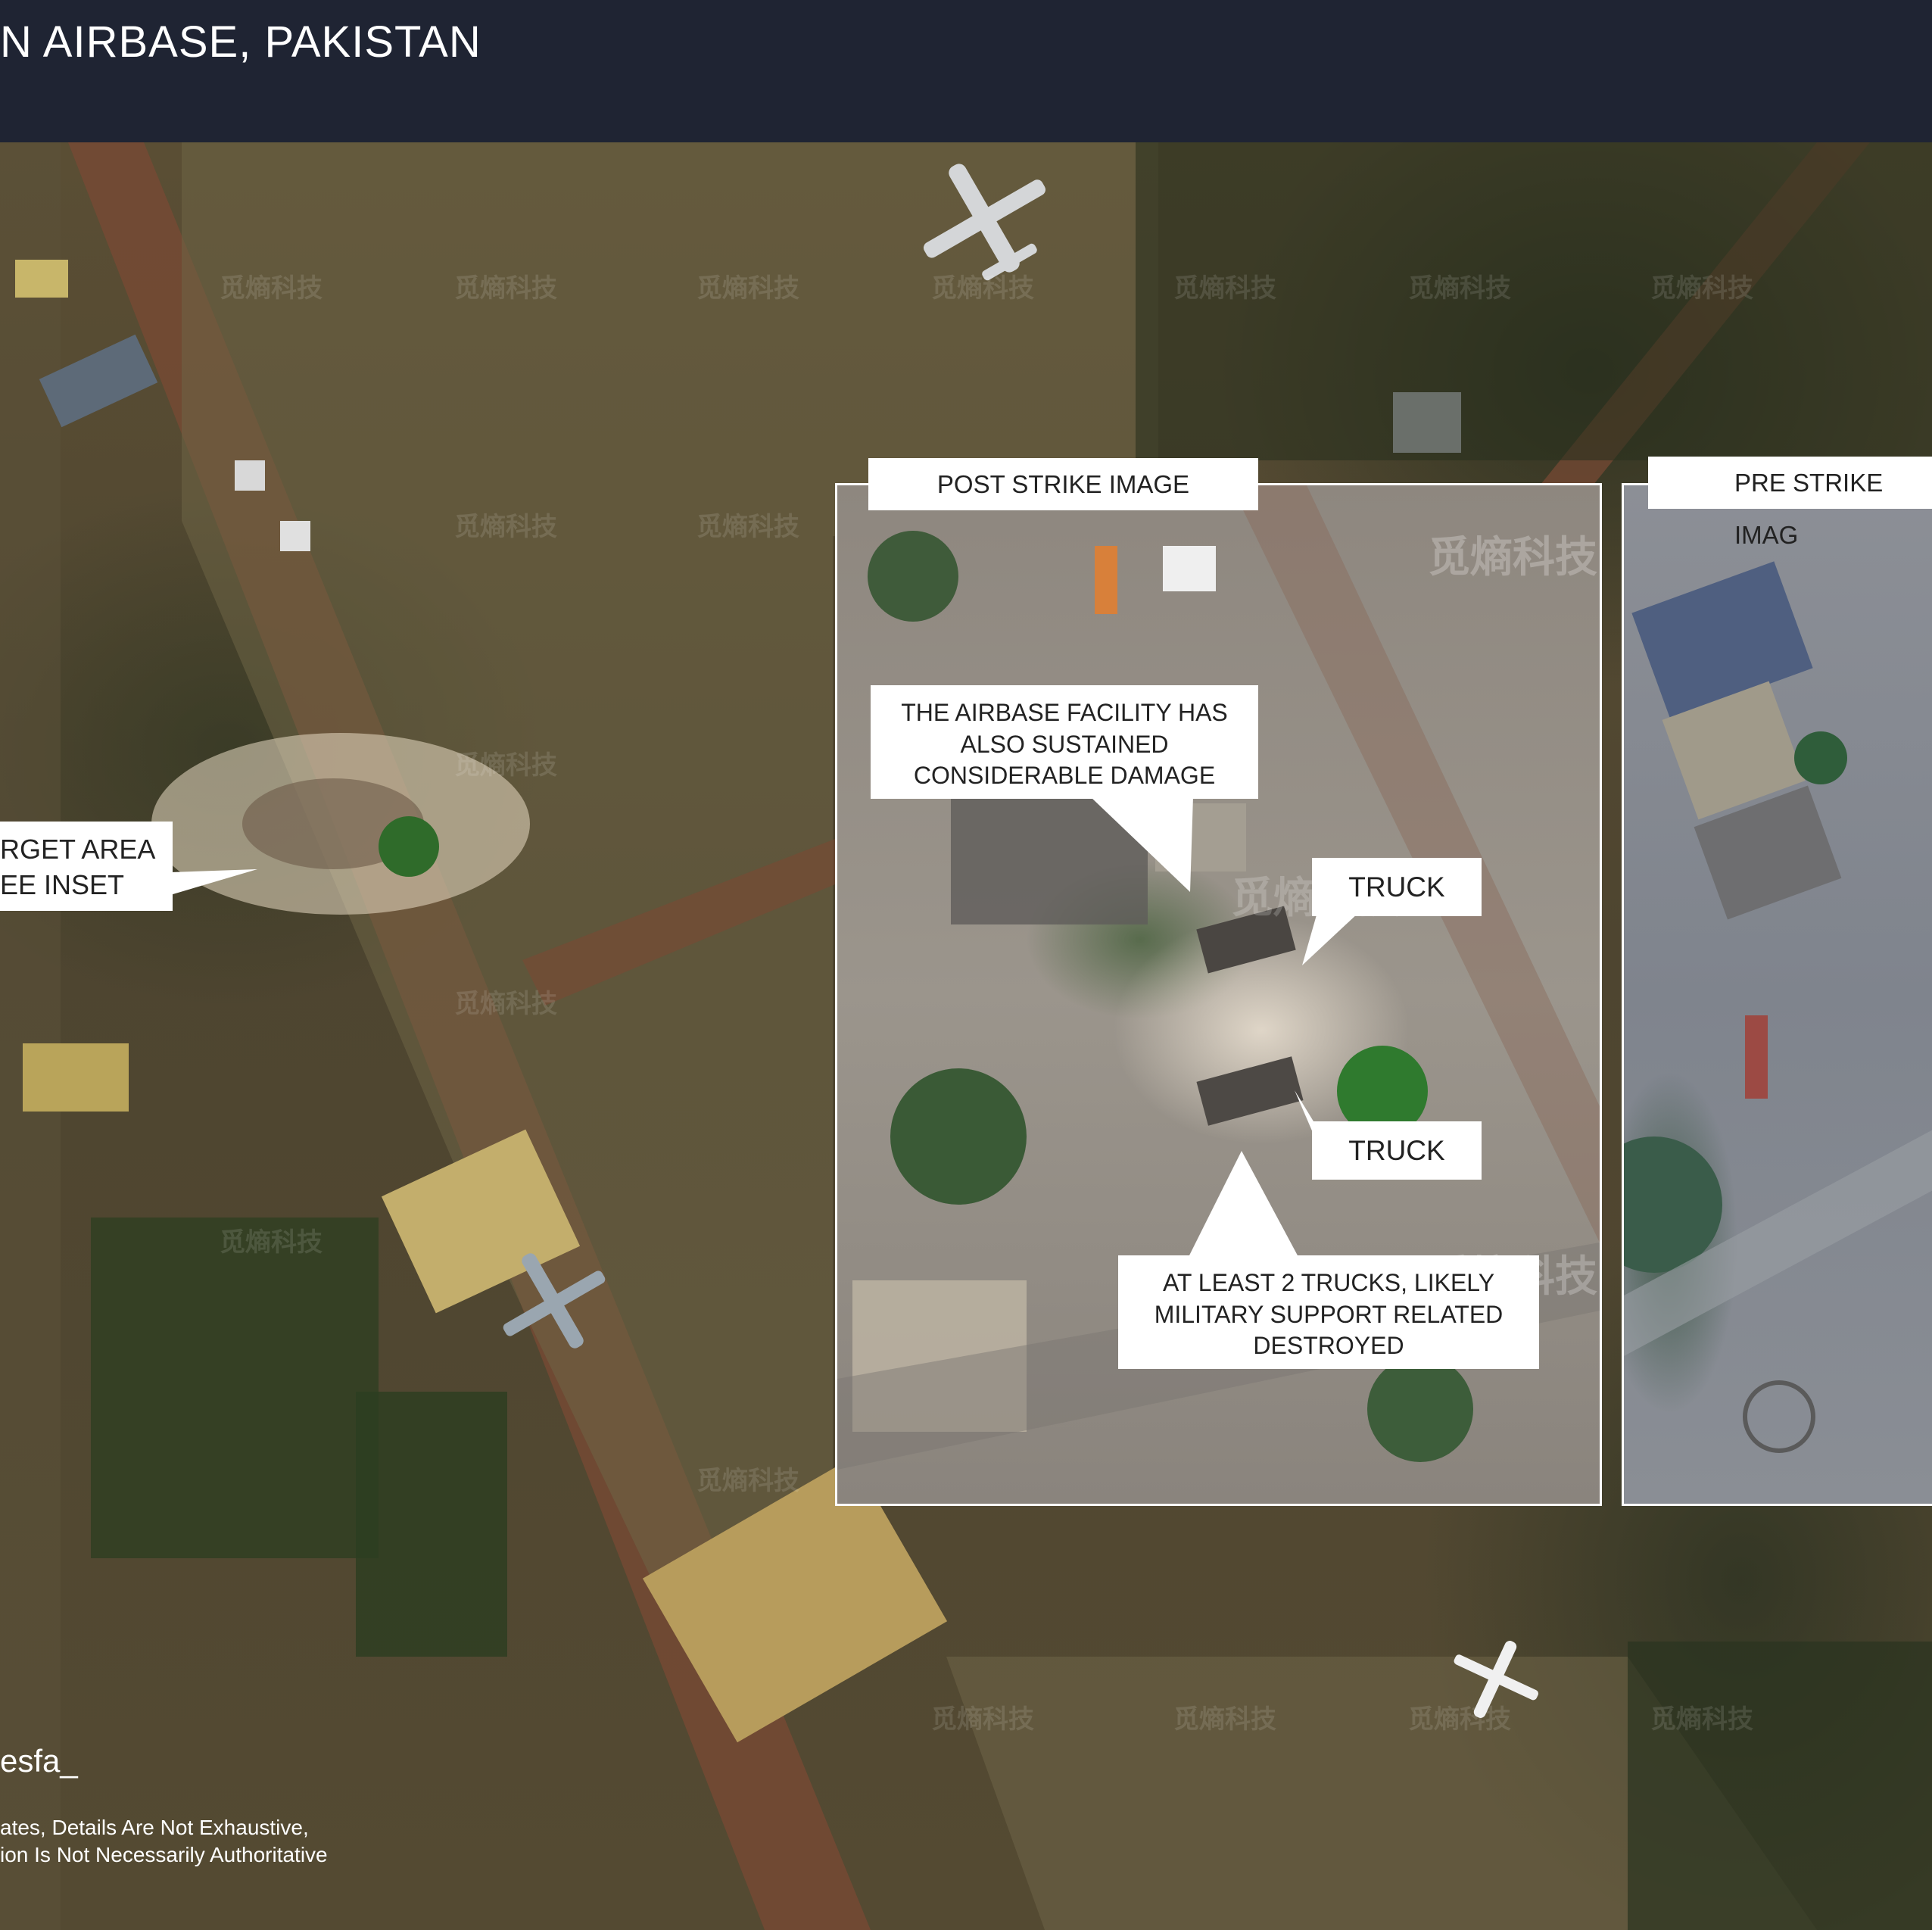 Image resolution: width=1932 pixels, height=1930 pixels. Describe the element at coordinates (1250, 1091) in the screenshot. I see `destroyed-truck` at that location.